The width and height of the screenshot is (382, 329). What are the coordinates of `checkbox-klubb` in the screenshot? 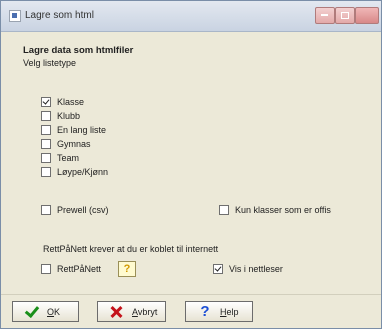 It's located at (46, 116).